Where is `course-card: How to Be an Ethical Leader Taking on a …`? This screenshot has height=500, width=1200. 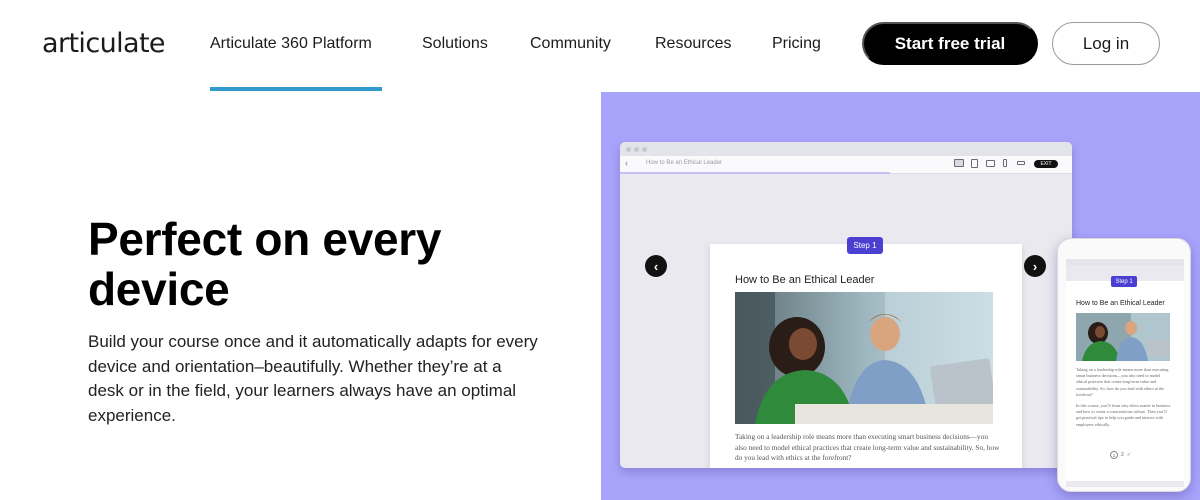 course-card: How to Be an Ethical Leader Taking on a … is located at coordinates (866, 356).